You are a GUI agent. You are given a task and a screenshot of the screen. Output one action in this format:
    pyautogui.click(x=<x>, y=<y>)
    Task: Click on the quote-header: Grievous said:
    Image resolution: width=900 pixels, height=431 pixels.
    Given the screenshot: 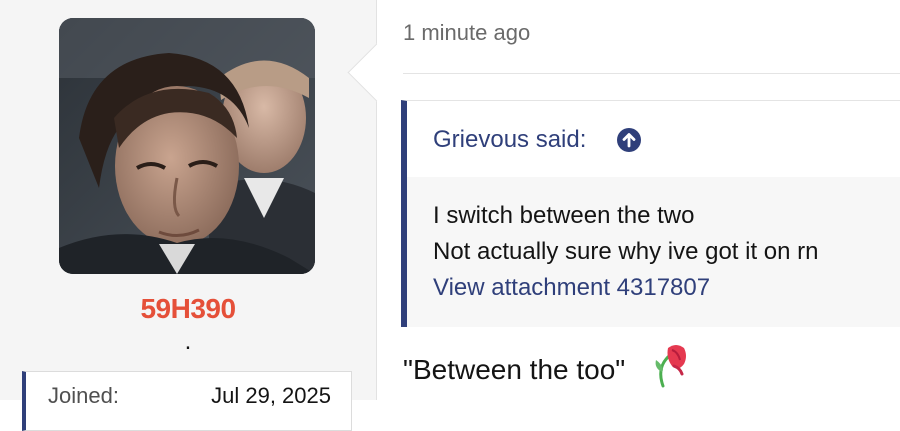 What is the action you would take?
    pyautogui.click(x=653, y=139)
    